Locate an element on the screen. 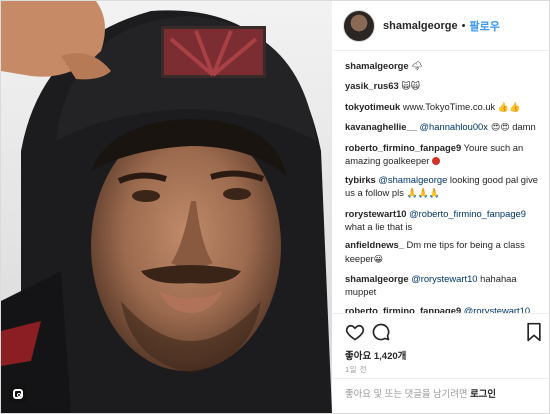  red-circle-icon is located at coordinates (436, 161).